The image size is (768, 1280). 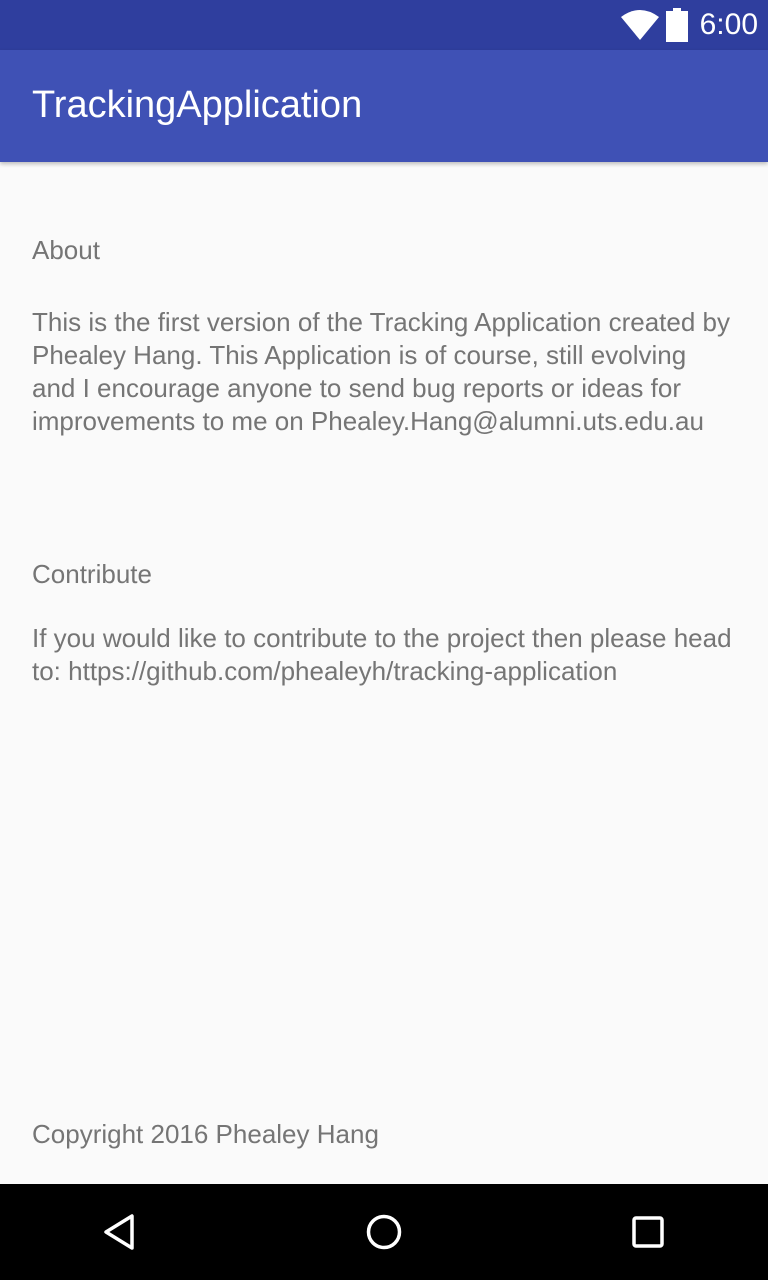 I want to click on recents-icon, so click(x=648, y=1232).